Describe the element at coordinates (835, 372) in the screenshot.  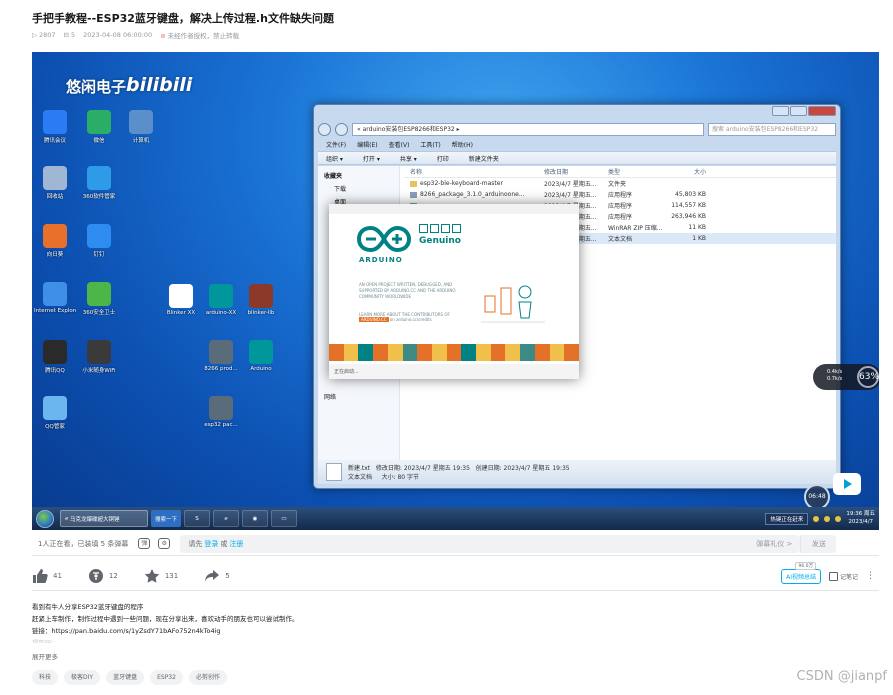
I see `upload-speed: 0.4k/s` at that location.